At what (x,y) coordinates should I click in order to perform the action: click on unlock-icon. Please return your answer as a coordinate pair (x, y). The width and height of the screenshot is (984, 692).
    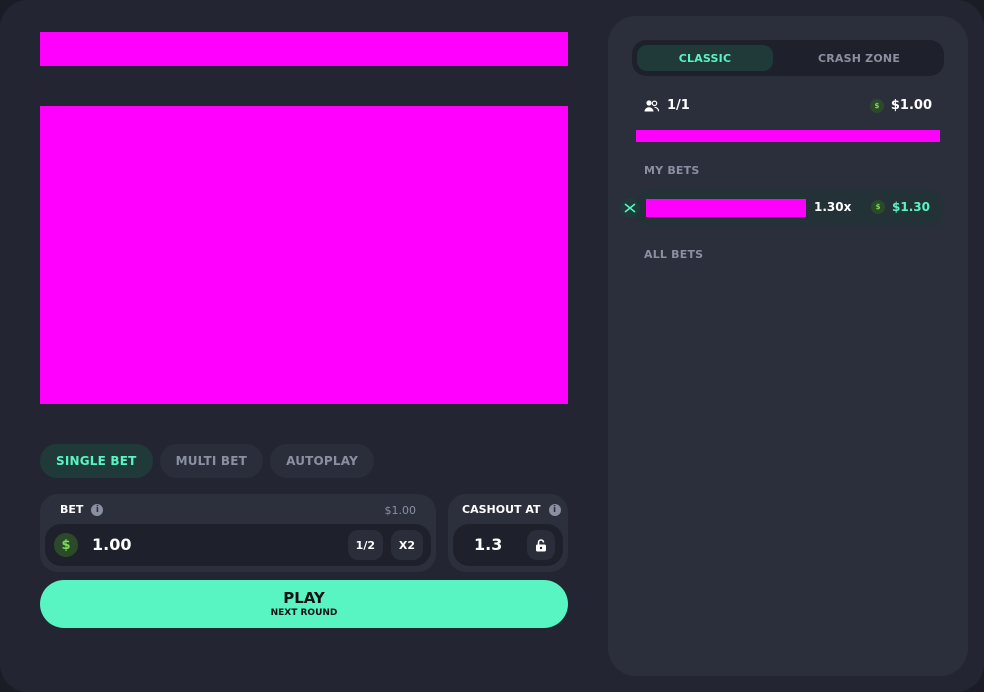
    Looking at the image, I should click on (541, 544).